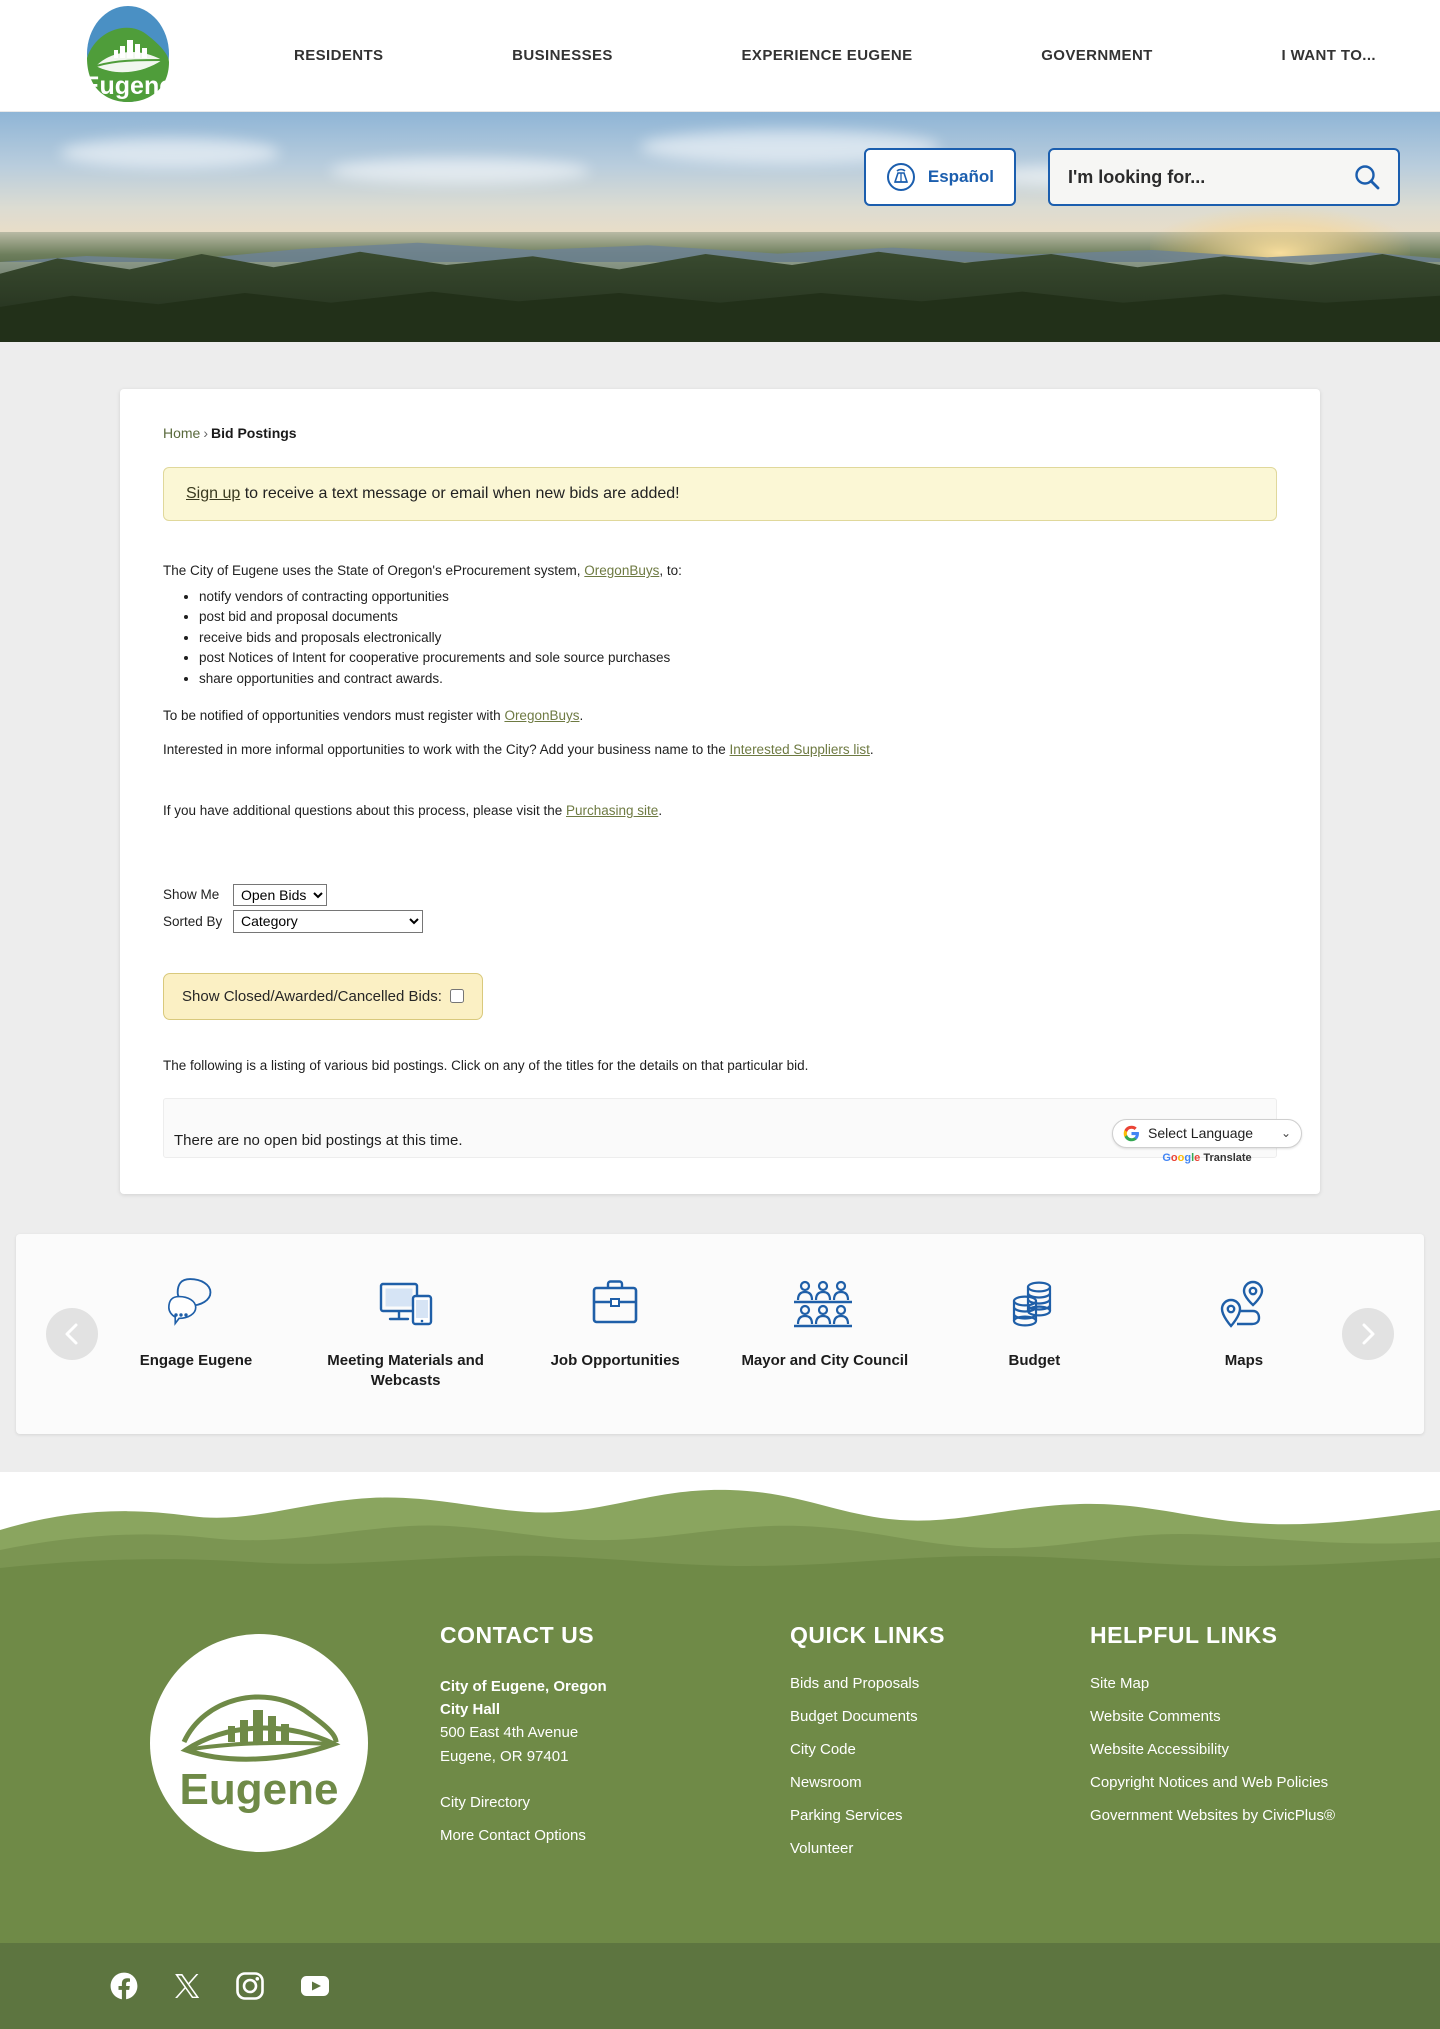 The height and width of the screenshot is (2029, 1440). Describe the element at coordinates (1260, 1815) in the screenshot. I see `footer-link-civicplus: Government Websites by CivicPlus®` at that location.